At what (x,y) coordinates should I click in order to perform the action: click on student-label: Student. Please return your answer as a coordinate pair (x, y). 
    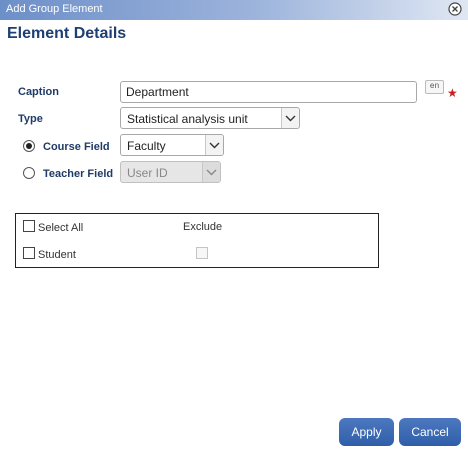
    Looking at the image, I should click on (57, 255).